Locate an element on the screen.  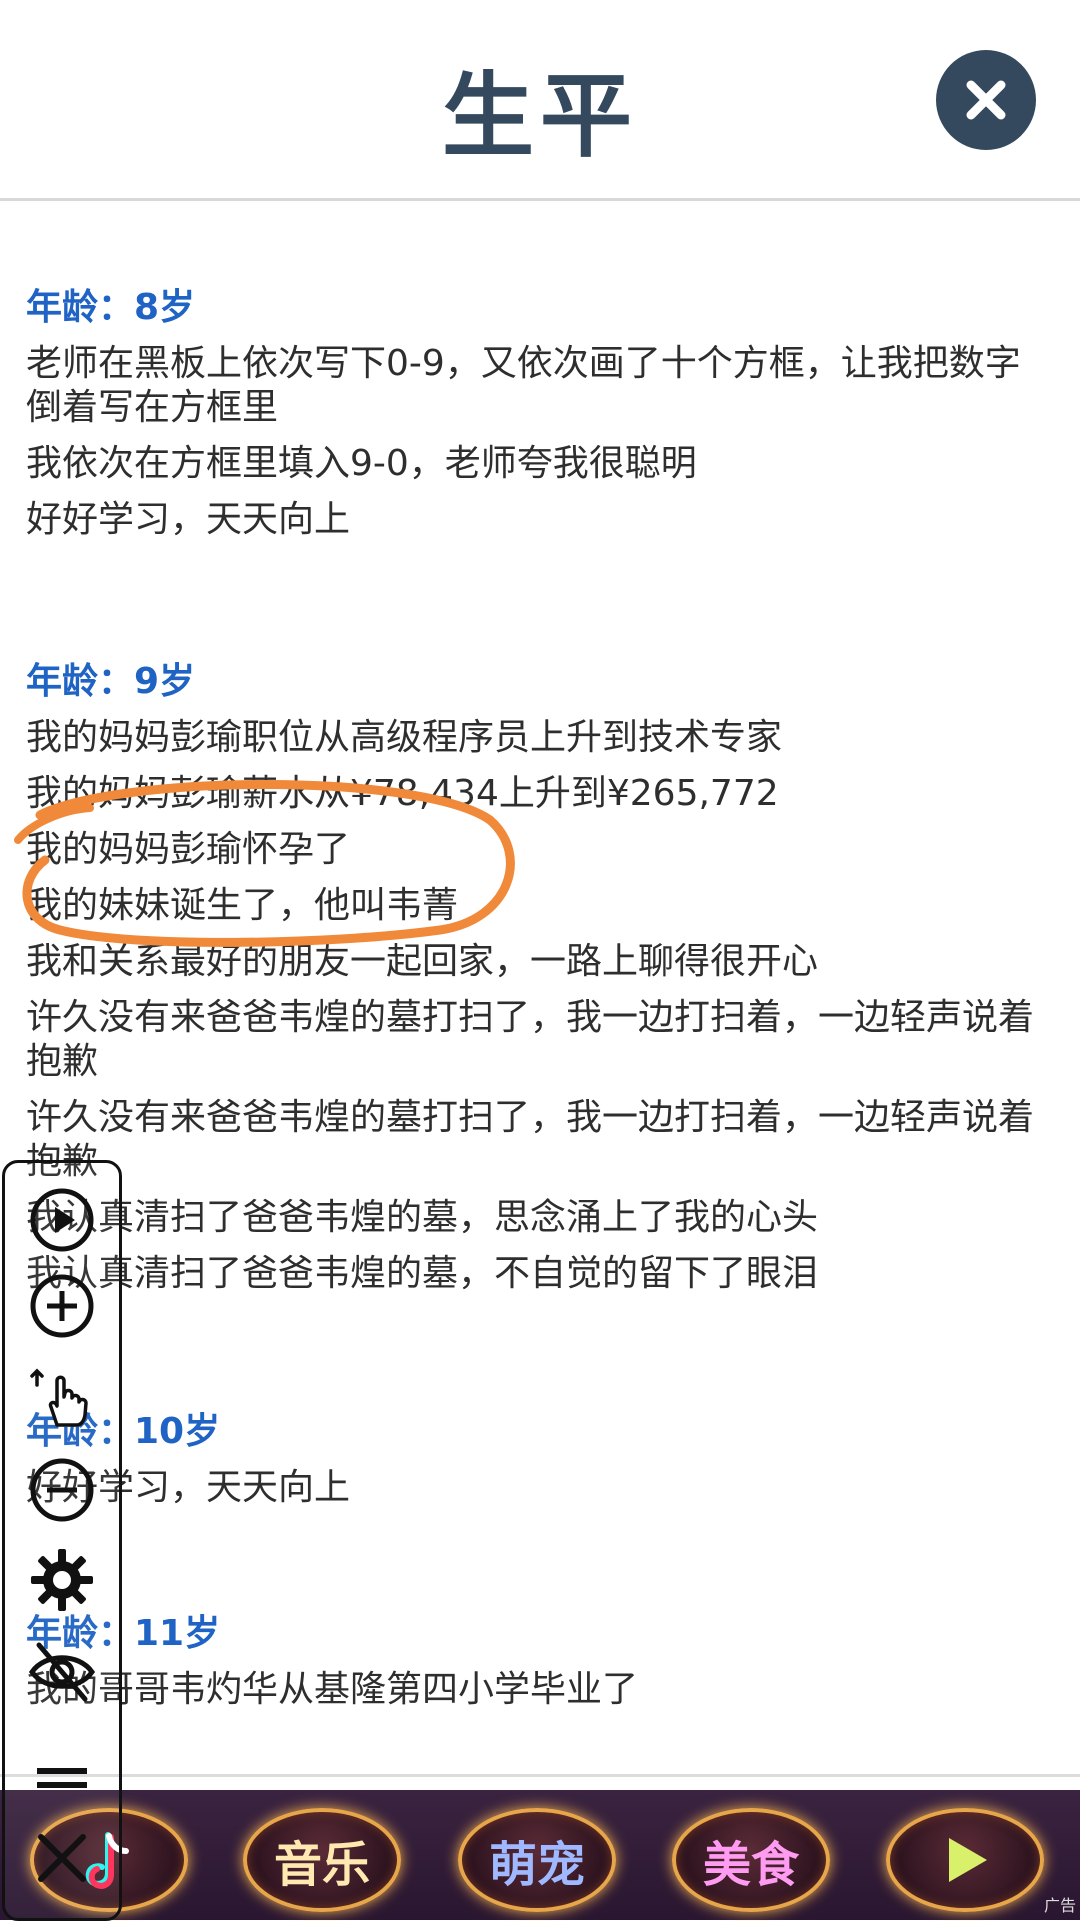
ad-banner: 音乐 萌宠 美食 广告 is located at coordinates (540, 1855).